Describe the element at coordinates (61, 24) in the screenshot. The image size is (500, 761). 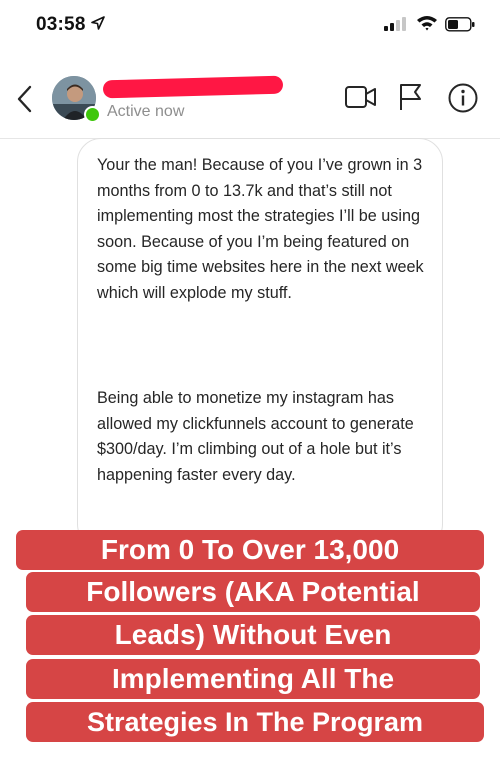
I see `status-time: 03:58` at that location.